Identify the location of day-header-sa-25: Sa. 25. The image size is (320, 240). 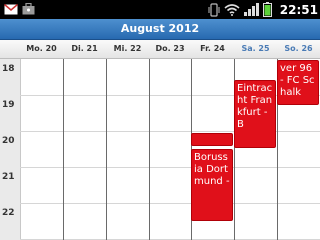
(255, 49).